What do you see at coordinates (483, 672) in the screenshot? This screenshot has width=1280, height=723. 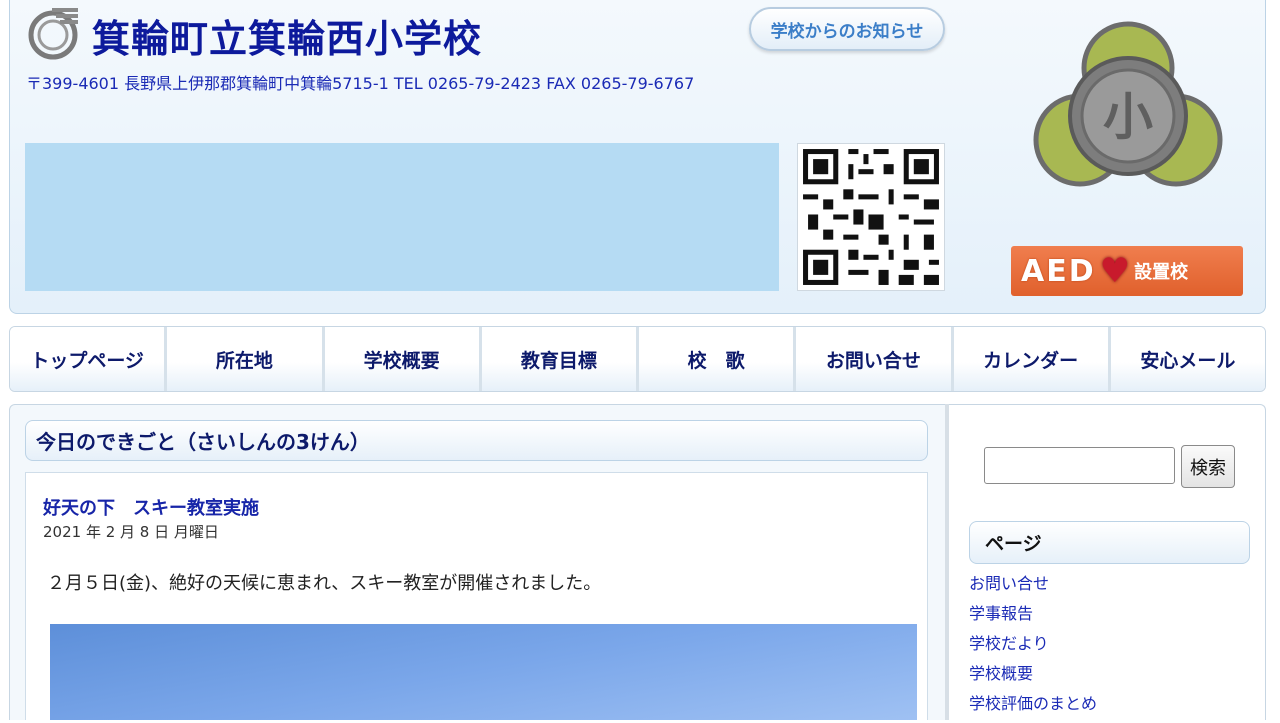 I see `post-photo` at bounding box center [483, 672].